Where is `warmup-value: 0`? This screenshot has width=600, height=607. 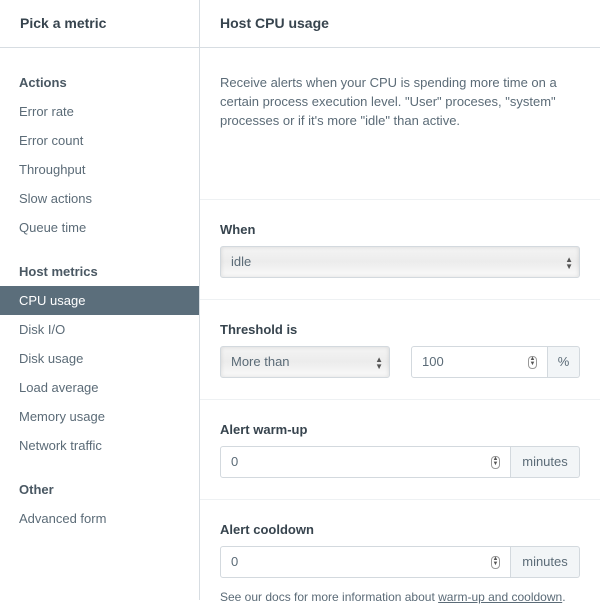 warmup-value: 0 is located at coordinates (235, 461).